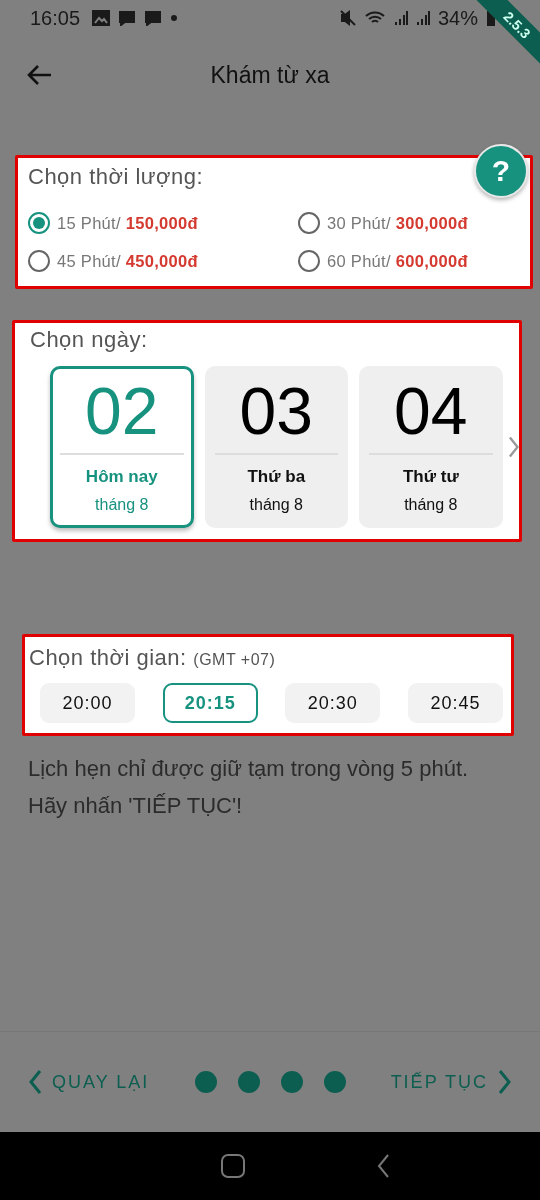 The height and width of the screenshot is (1200, 540). I want to click on weekday-label: Hôm nay, so click(121, 477).